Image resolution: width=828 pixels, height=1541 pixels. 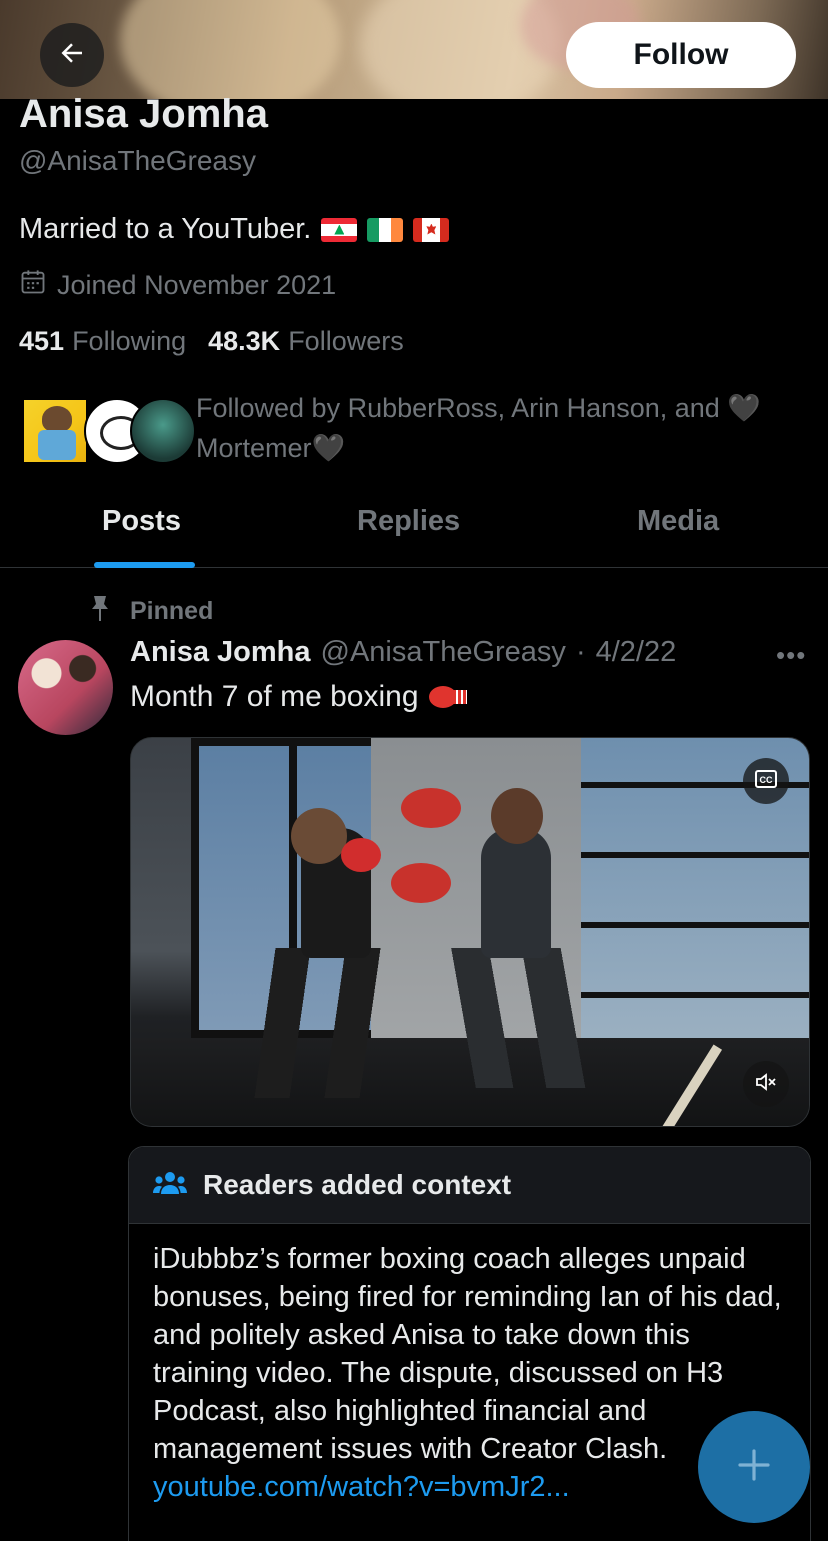 What do you see at coordinates (197, 285) in the screenshot?
I see `joined-text: Joined November 2021` at bounding box center [197, 285].